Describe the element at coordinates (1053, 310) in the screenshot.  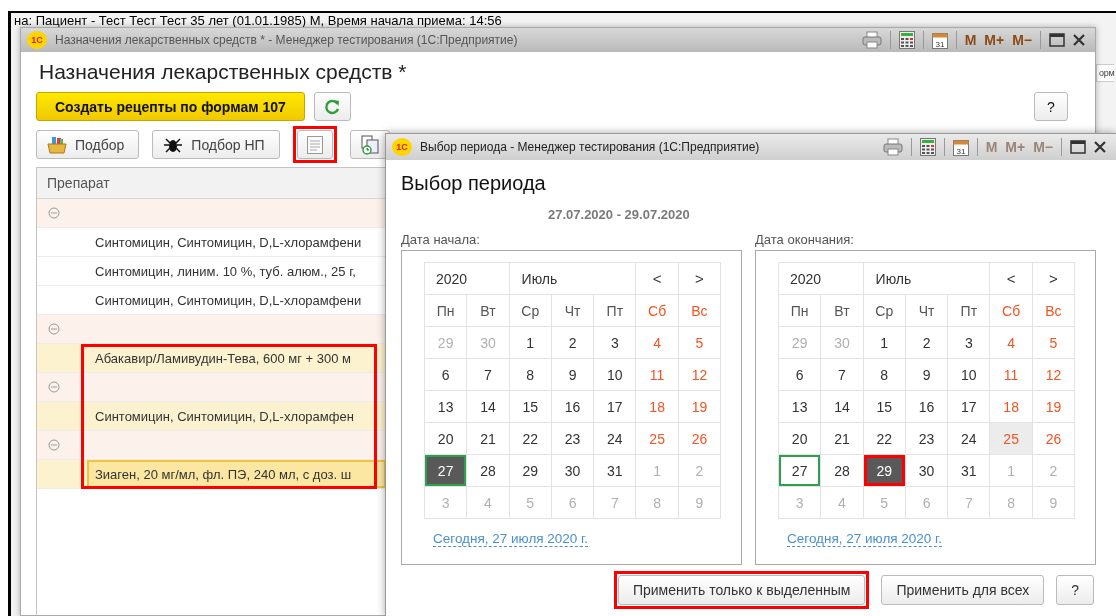
I see `weekday-label: Вс` at that location.